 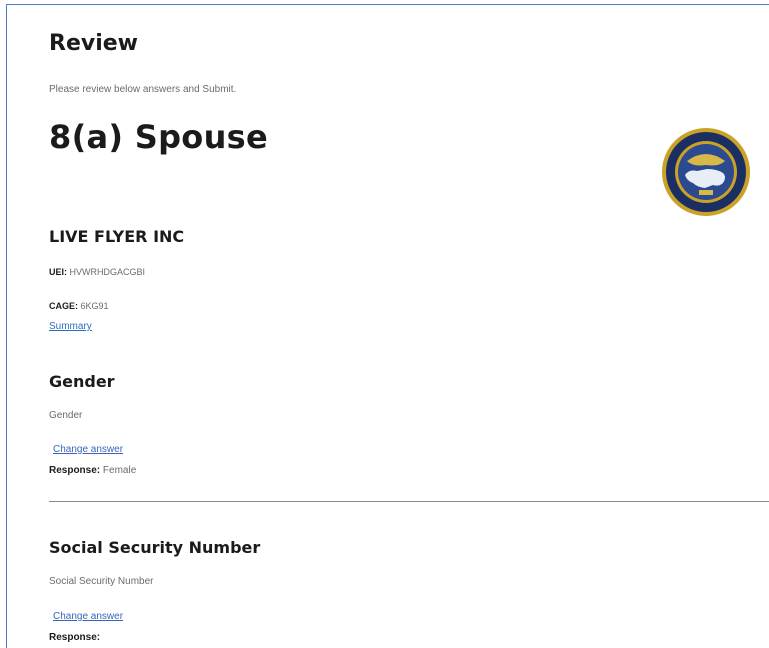 What do you see at coordinates (66, 415) in the screenshot?
I see `question-text-gender: Gender` at bounding box center [66, 415].